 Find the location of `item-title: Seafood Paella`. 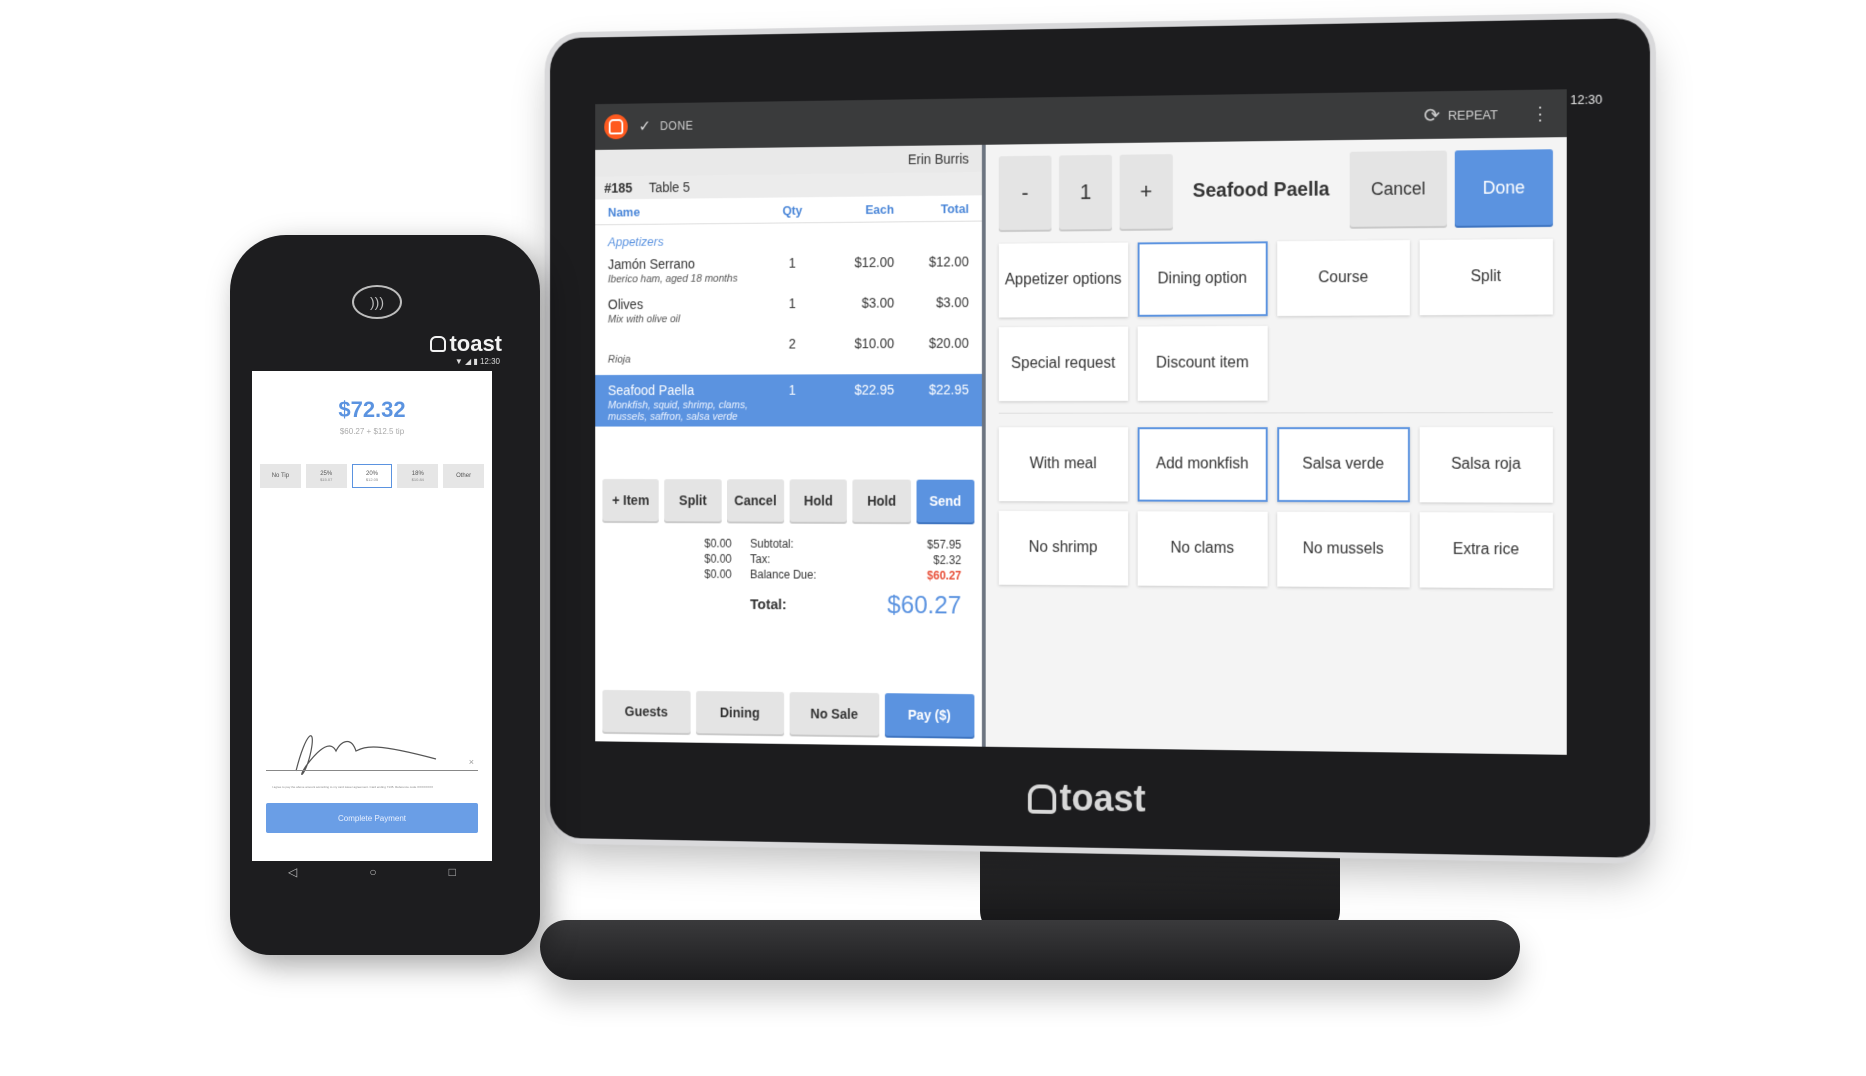

item-title: Seafood Paella is located at coordinates (1261, 190).